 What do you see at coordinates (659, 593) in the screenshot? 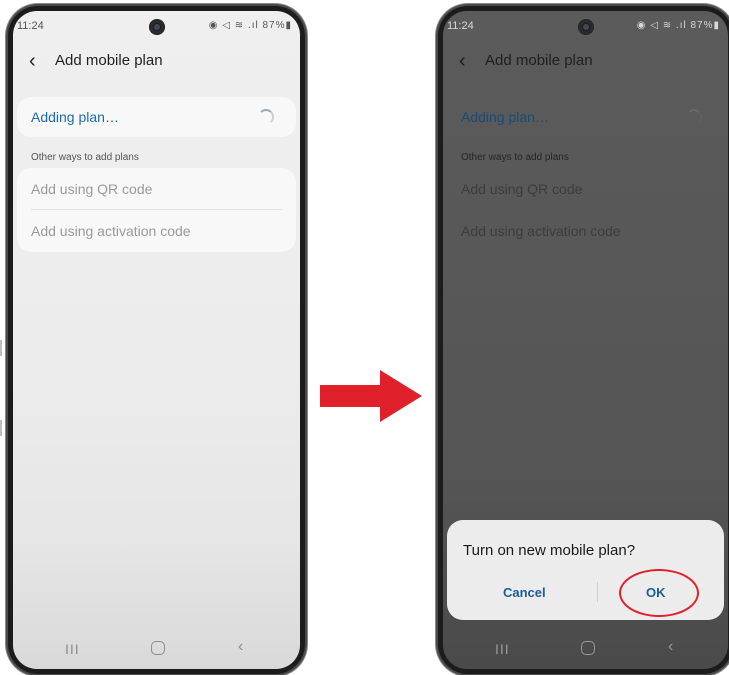
I see `ok-highlight-circle` at bounding box center [659, 593].